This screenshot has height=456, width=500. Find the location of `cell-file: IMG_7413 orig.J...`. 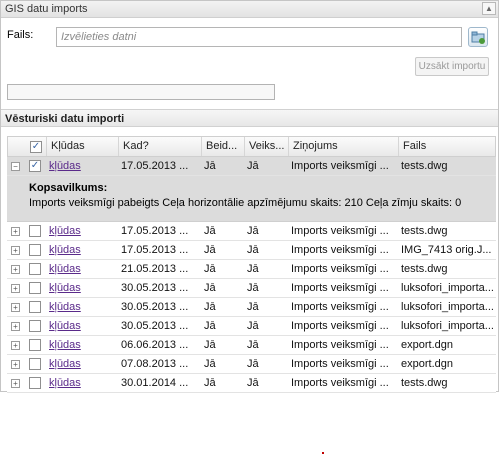

cell-file: IMG_7413 orig.J... is located at coordinates (446, 250).